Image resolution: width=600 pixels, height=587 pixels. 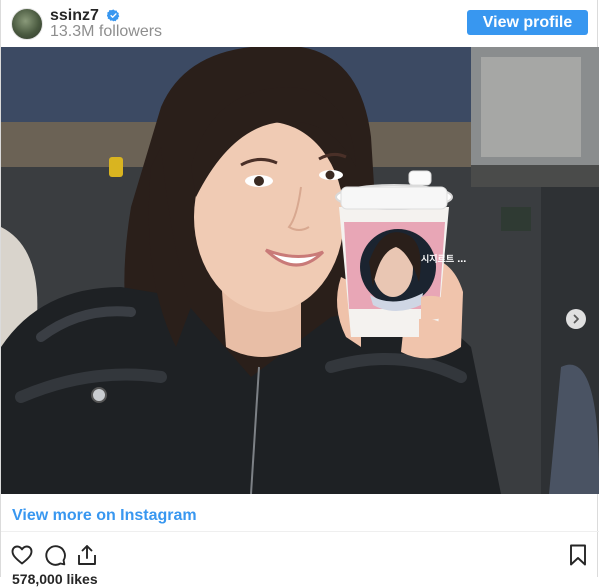 I want to click on divider, so click(x=300, y=531).